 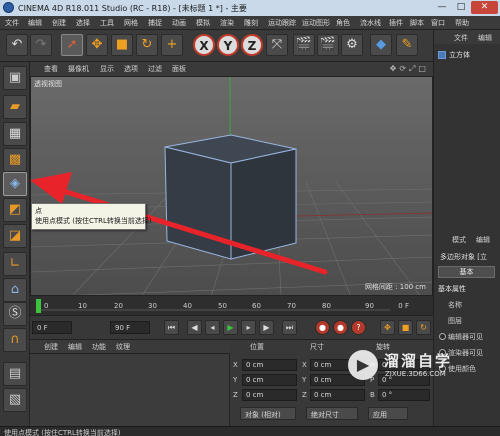 I want to click on material-menu-edit: 编辑, so click(x=75, y=347).